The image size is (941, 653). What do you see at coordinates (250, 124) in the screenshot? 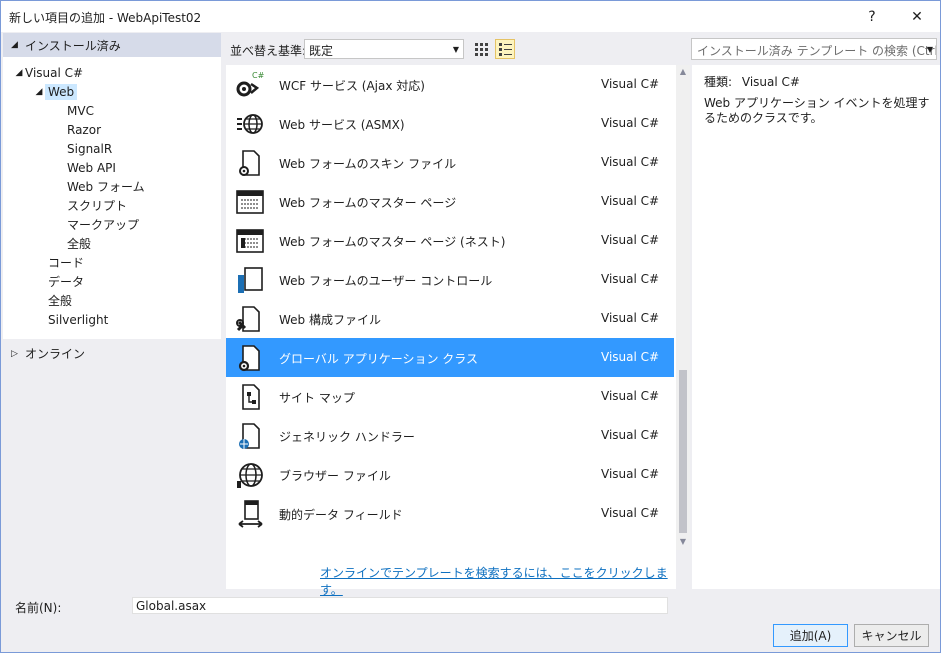
I see `web-service-icon` at bounding box center [250, 124].